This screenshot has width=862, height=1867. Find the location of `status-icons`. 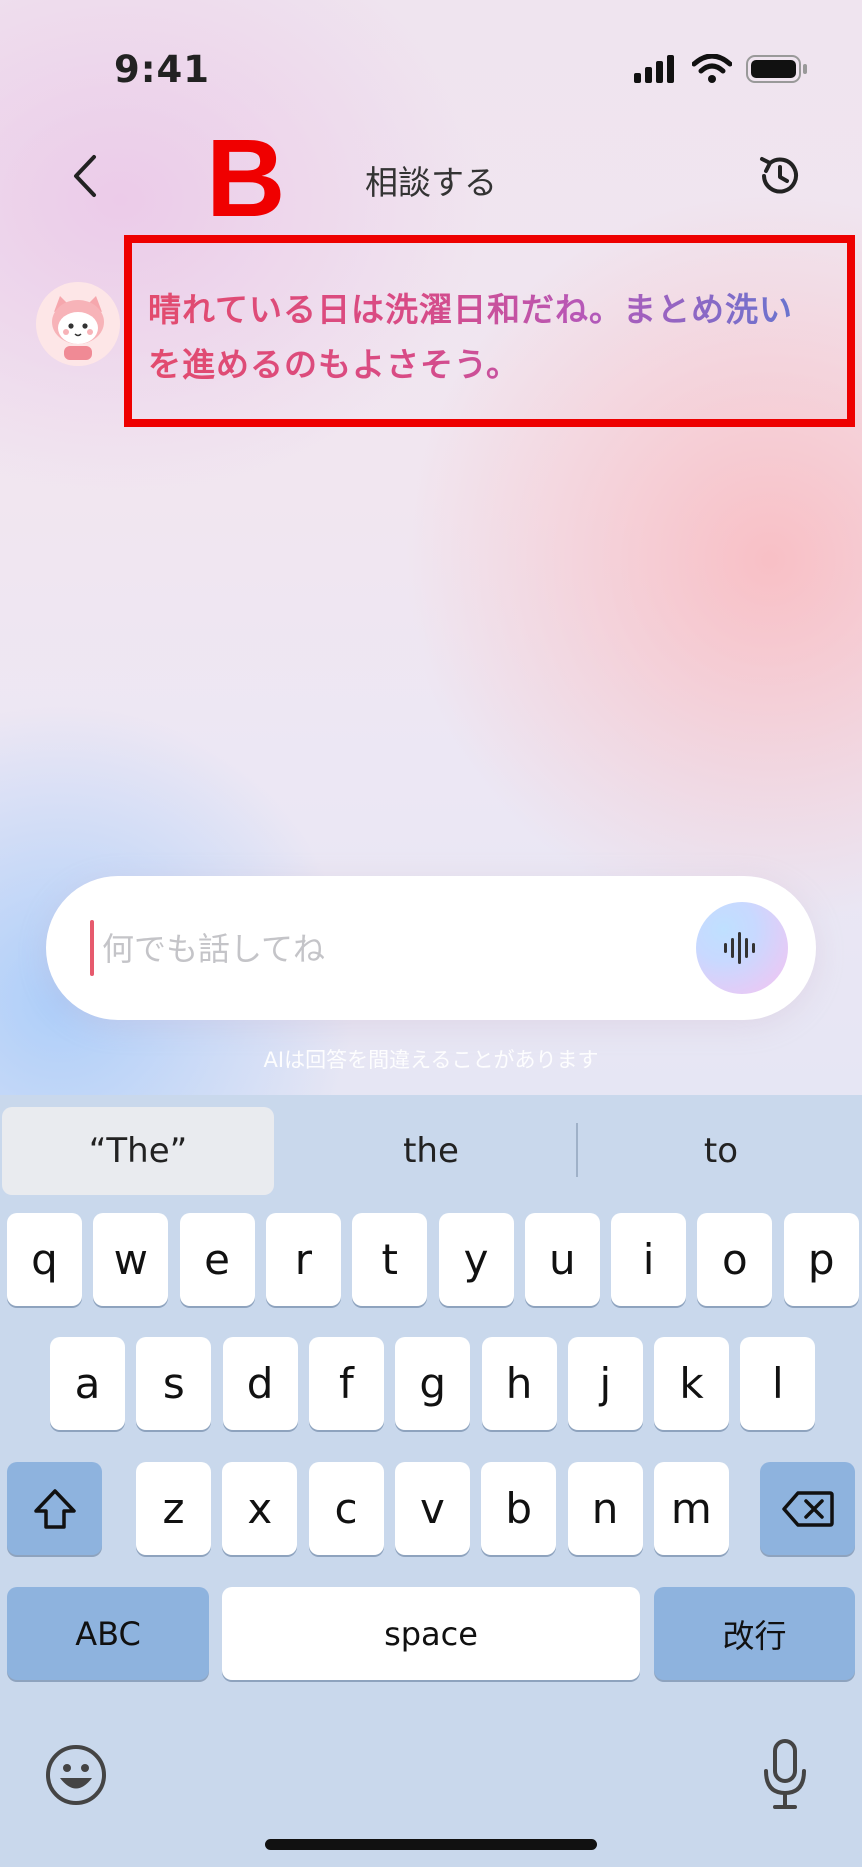

status-icons is located at coordinates (721, 70).